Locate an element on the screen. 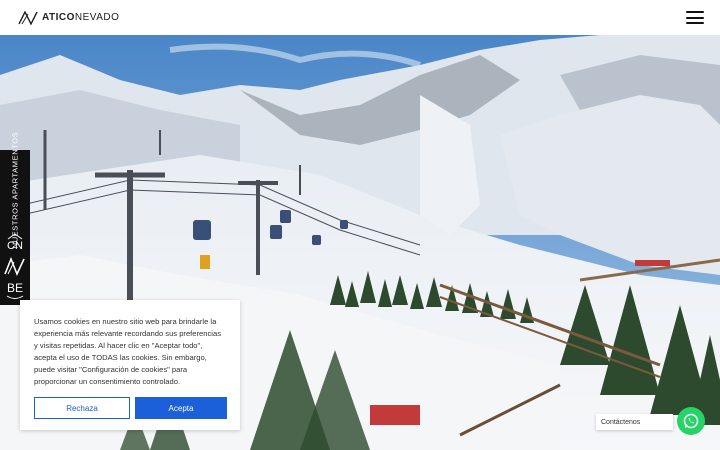 This screenshot has height=450, width=720. whatsapp-icon is located at coordinates (691, 421).